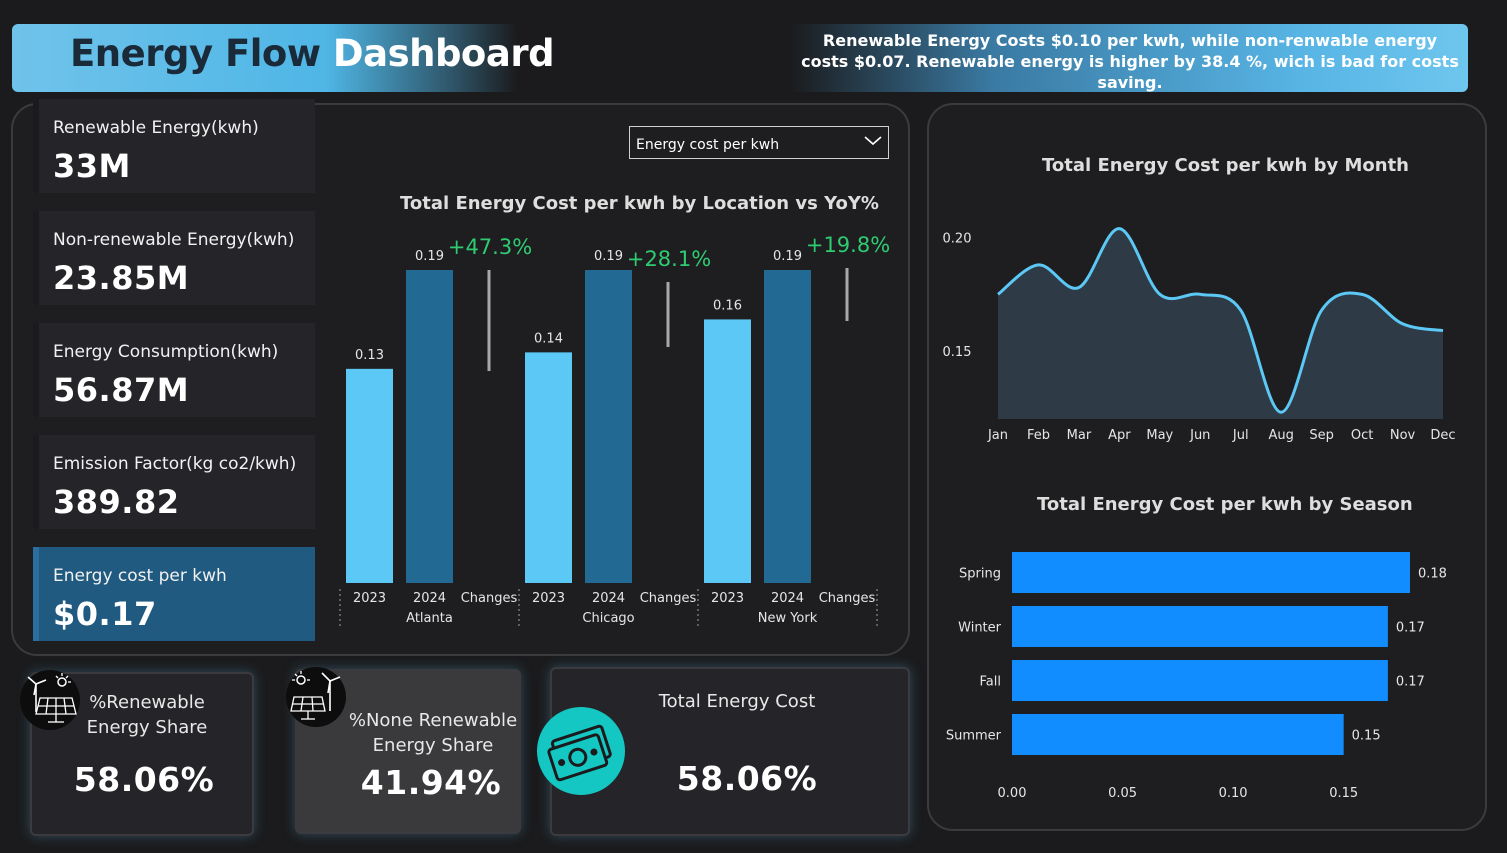 This screenshot has width=1507, height=853. What do you see at coordinates (1366, 736) in the screenshot?
I see `data-label: 0.15` at bounding box center [1366, 736].